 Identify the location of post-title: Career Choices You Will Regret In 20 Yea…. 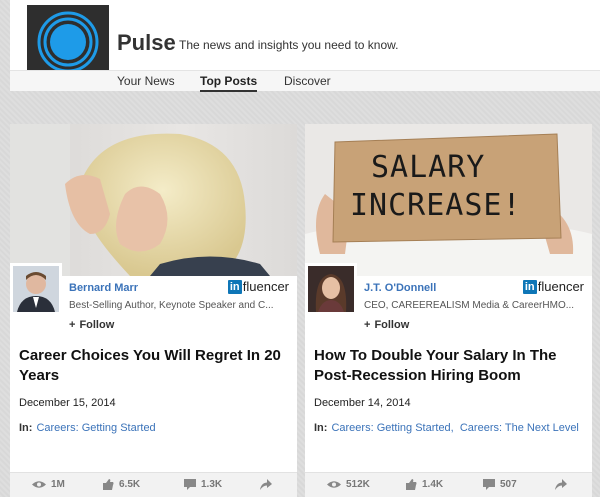
(155, 366).